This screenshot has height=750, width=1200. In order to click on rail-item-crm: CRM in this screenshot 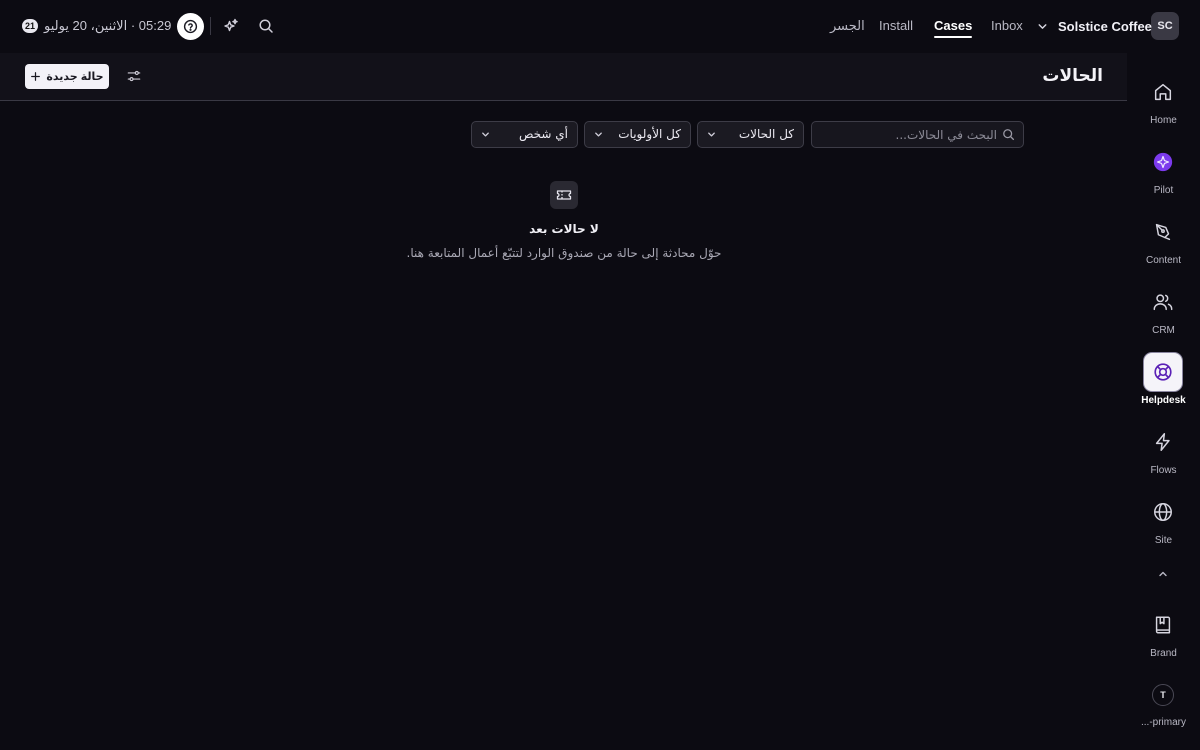, I will do `click(1163, 313)`.